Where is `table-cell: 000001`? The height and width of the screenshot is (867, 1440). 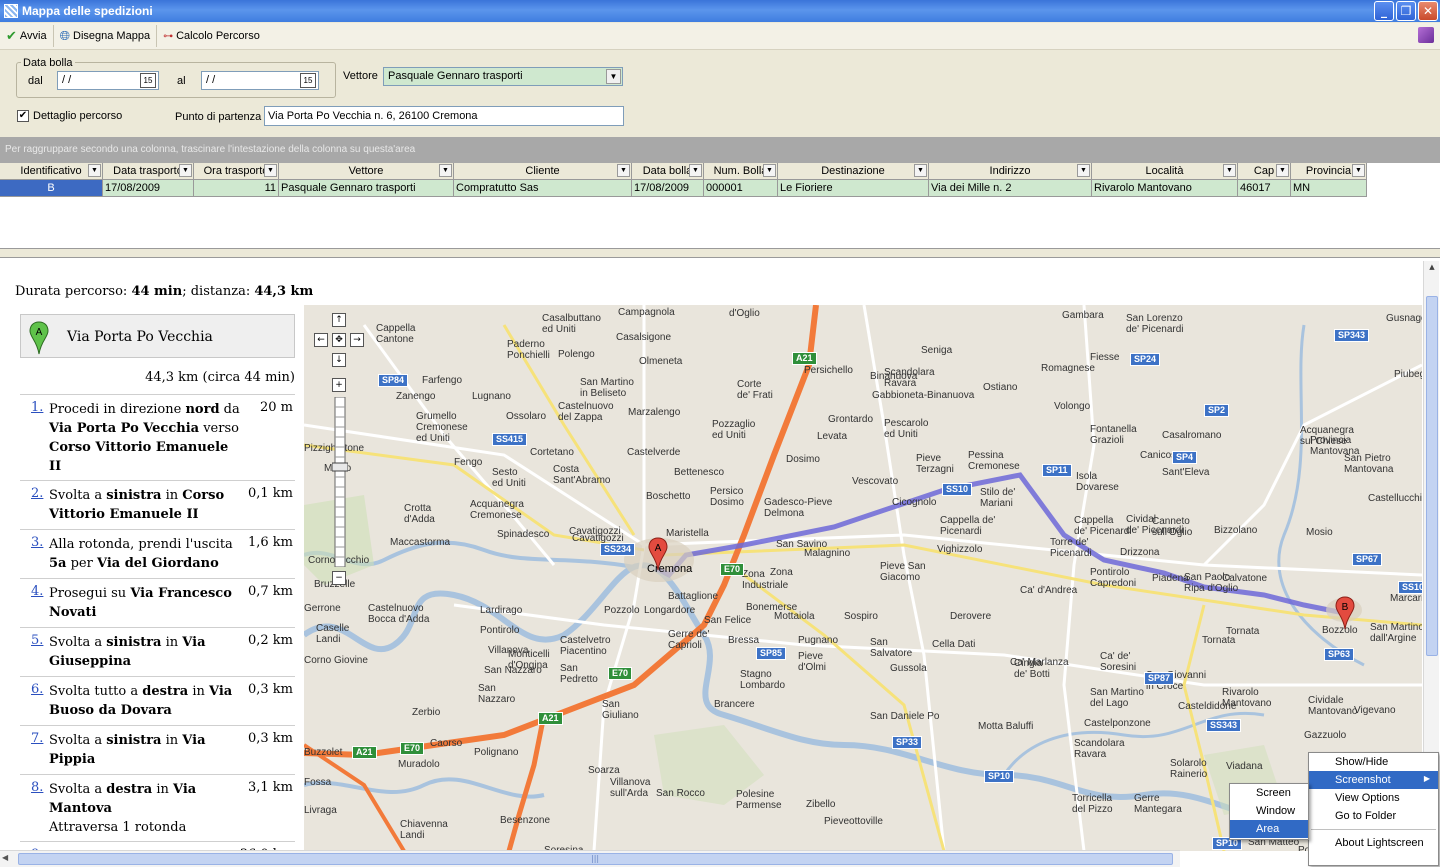
table-cell: 000001 is located at coordinates (741, 188).